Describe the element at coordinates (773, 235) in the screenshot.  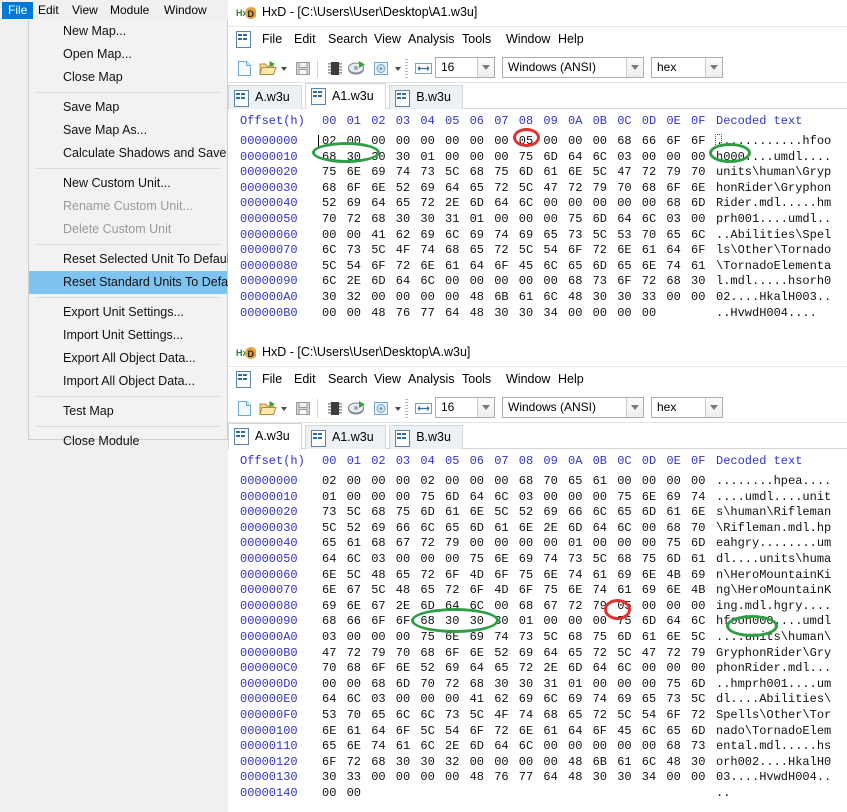
I see `decoded-text: ..Abilities\Spel` at that location.